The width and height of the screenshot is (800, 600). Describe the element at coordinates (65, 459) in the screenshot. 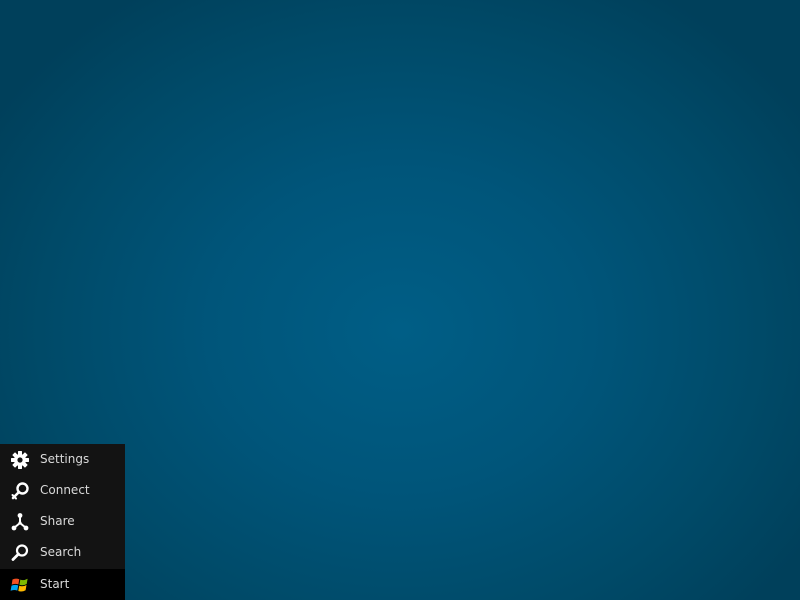

I see `settings-label: Settings` at that location.